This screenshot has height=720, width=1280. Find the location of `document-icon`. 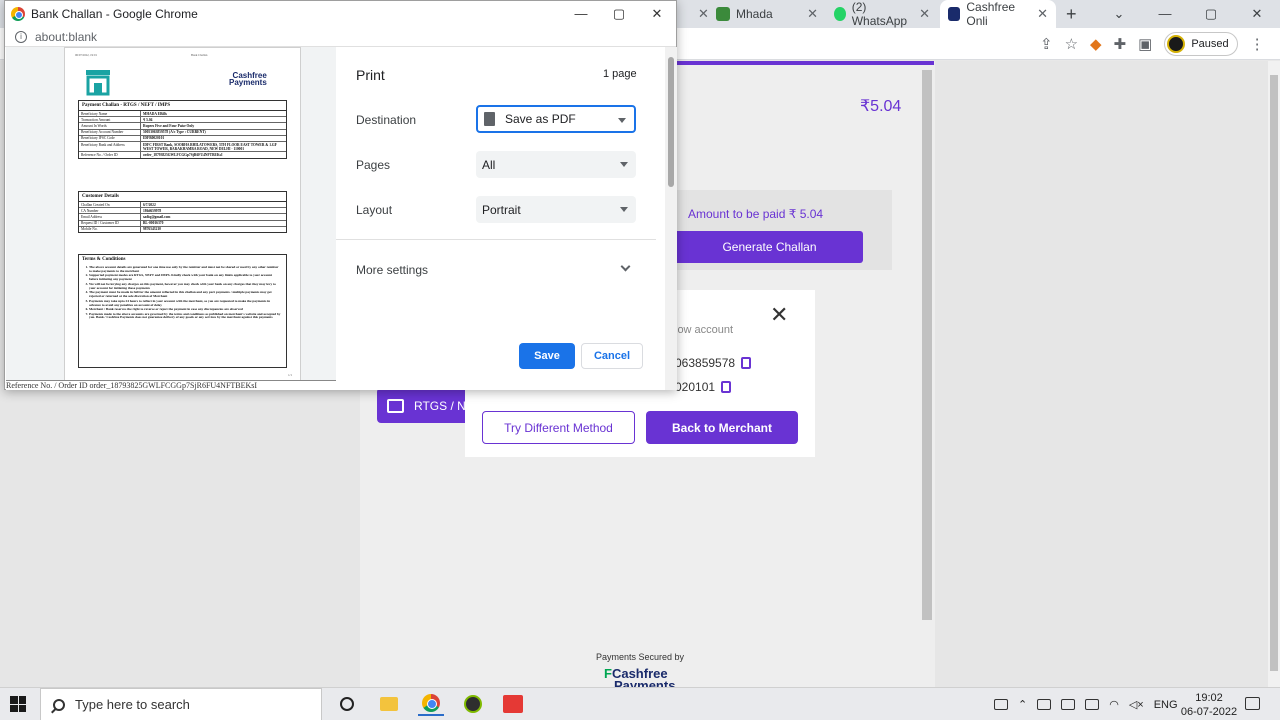

document-icon is located at coordinates (489, 119).